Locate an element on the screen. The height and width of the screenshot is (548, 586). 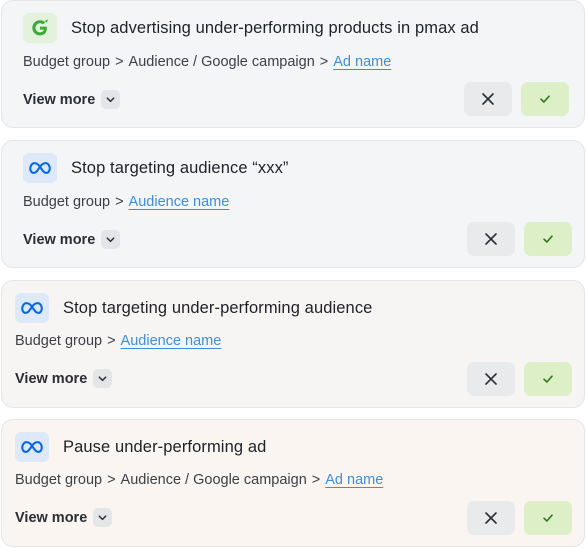
card-header: Stop targeting audience “xxx” is located at coordinates (156, 168).